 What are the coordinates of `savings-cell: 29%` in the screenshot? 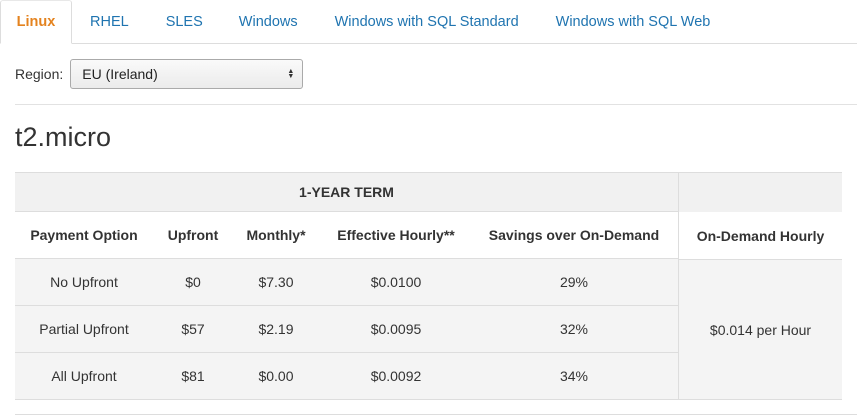 It's located at (574, 282).